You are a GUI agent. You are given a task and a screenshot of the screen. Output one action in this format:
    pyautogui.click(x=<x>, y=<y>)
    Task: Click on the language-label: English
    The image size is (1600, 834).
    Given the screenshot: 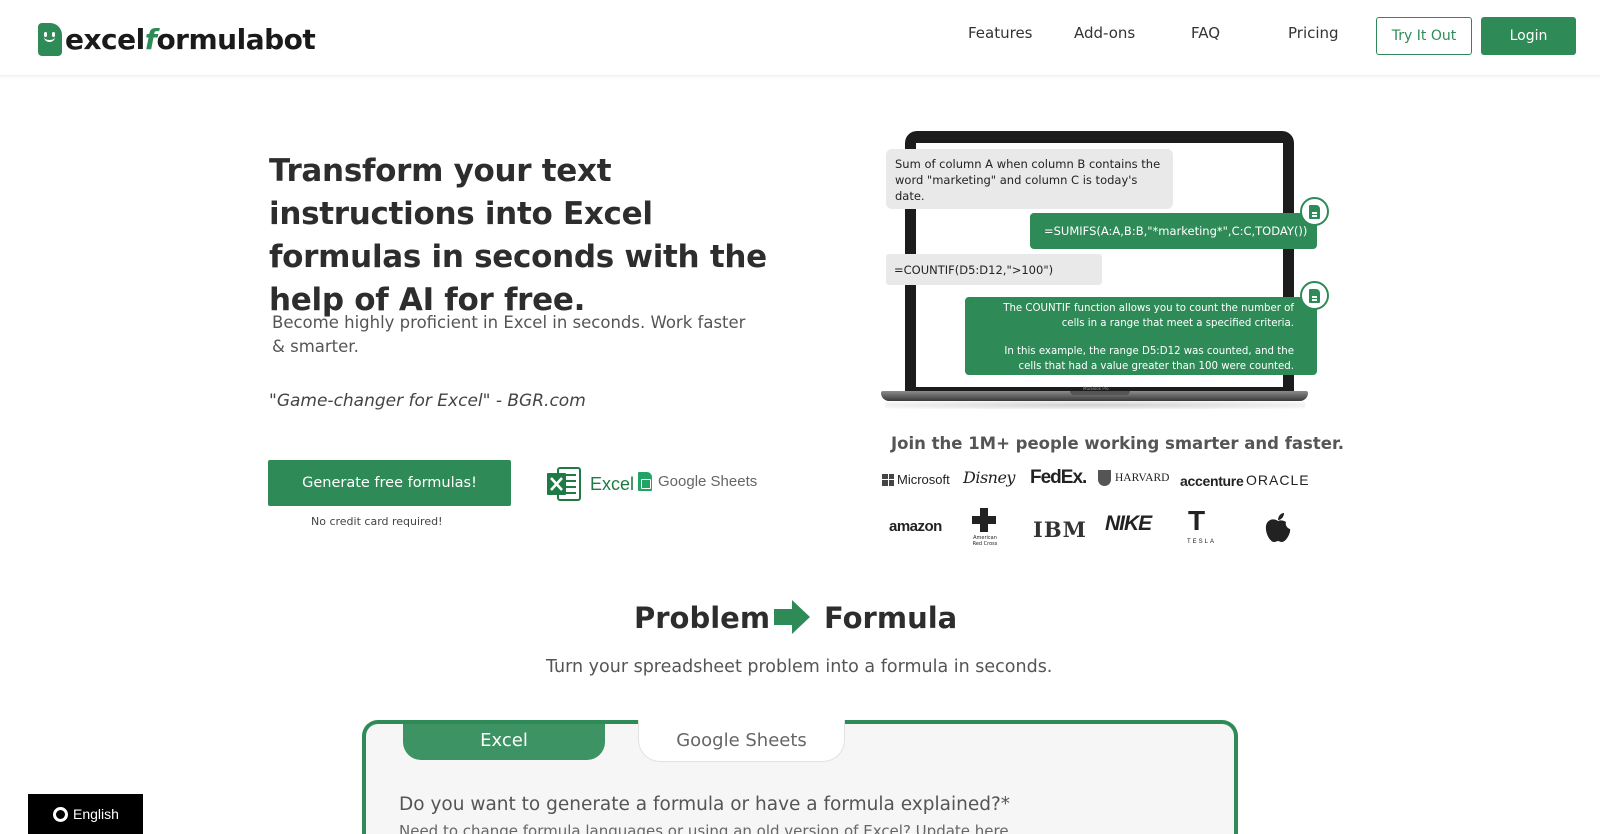 What is the action you would take?
    pyautogui.click(x=96, y=814)
    